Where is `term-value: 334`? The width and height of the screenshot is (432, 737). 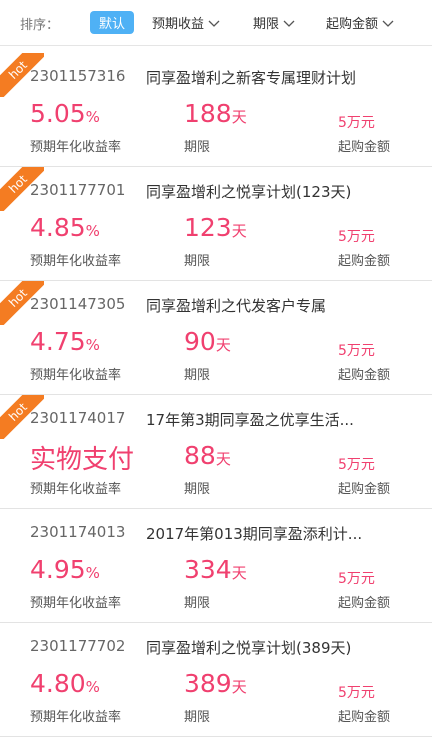 term-value: 334 is located at coordinates (208, 569).